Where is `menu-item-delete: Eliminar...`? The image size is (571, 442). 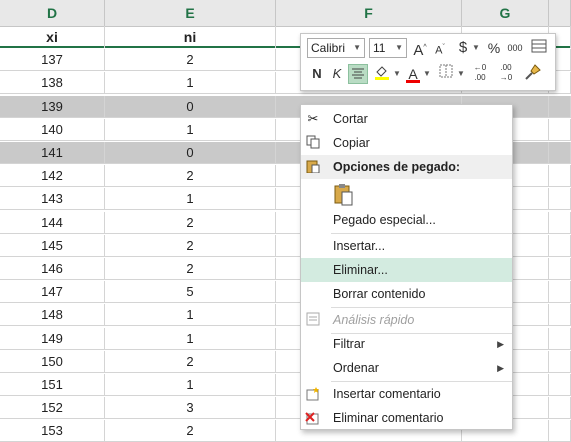
menu-item-delete: Eliminar... is located at coordinates (406, 270).